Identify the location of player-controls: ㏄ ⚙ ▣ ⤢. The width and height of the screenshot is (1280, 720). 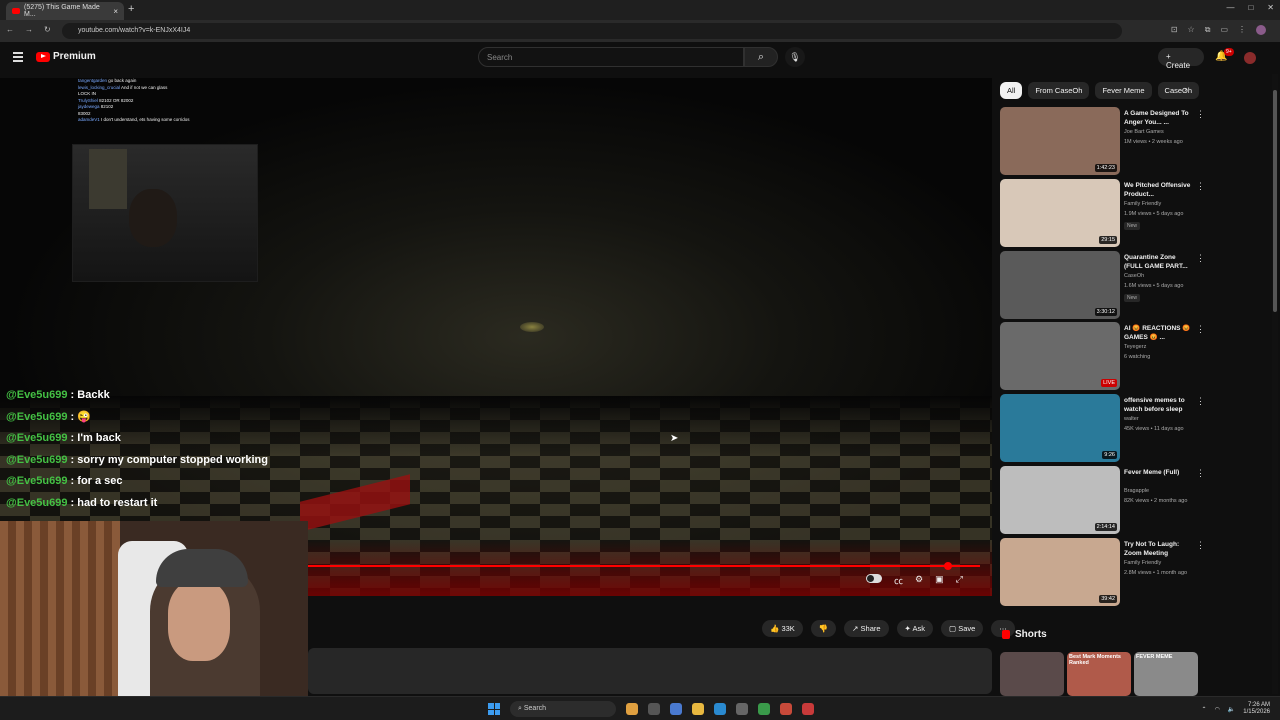
(914, 580).